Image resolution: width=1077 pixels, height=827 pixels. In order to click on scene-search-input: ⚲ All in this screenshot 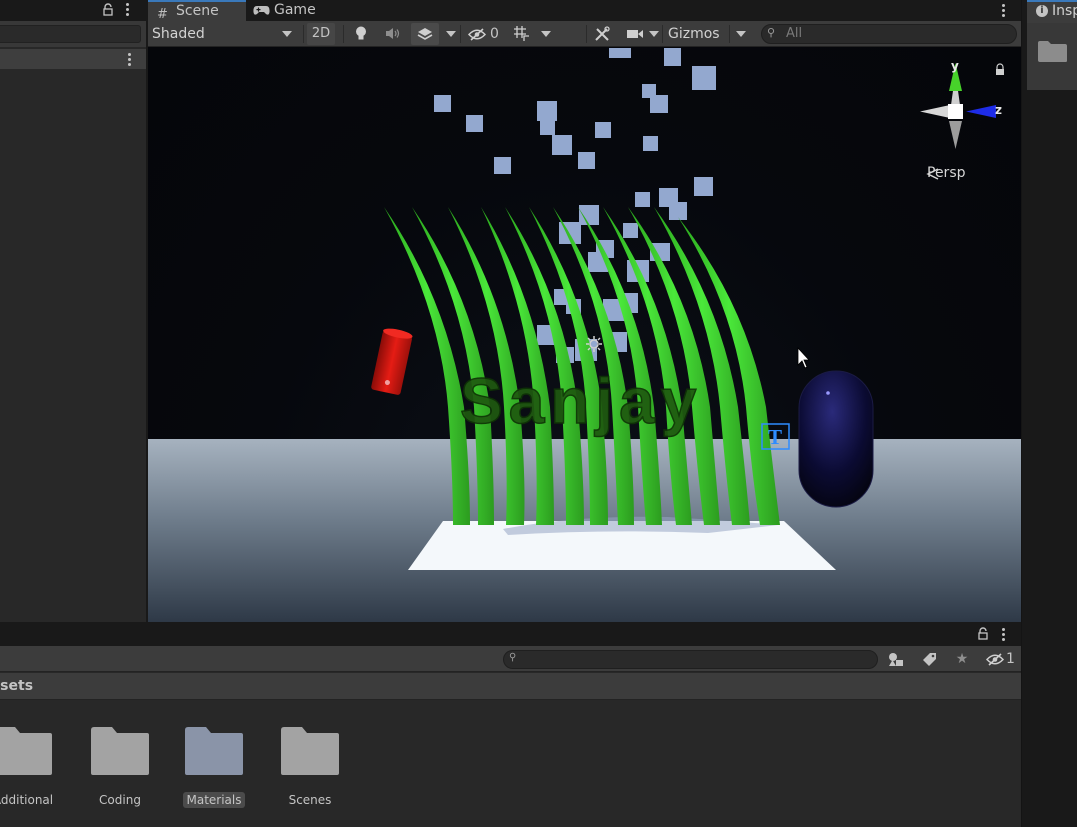, I will do `click(889, 34)`.